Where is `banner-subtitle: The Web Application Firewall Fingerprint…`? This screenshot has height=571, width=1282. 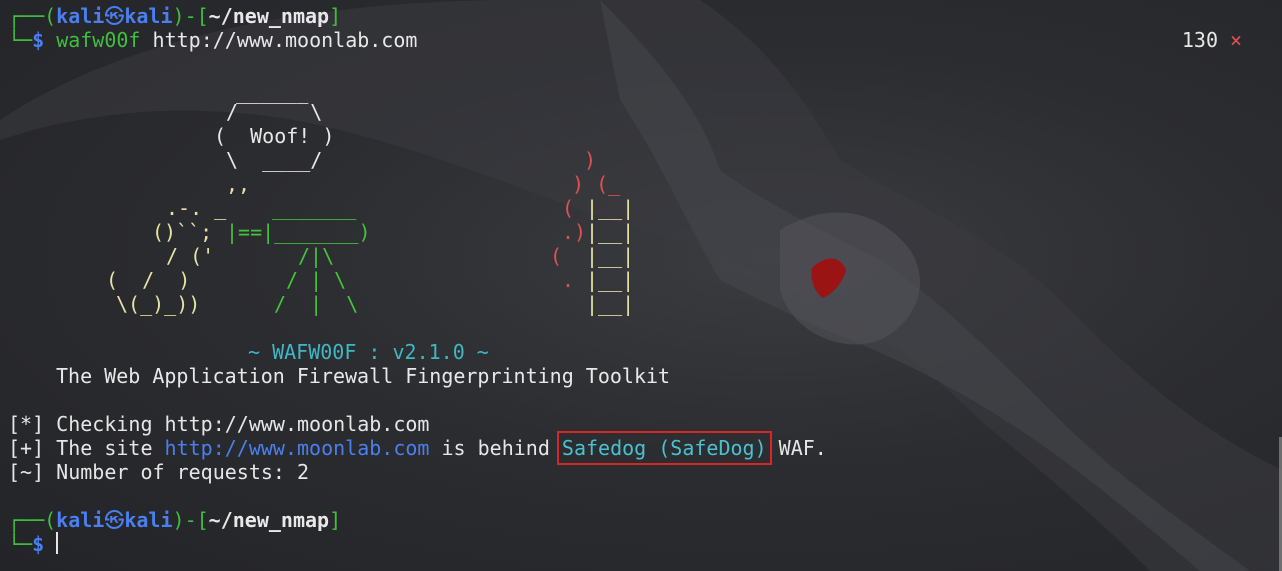 banner-subtitle: The Web Application Firewall Fingerprint… is located at coordinates (363, 376).